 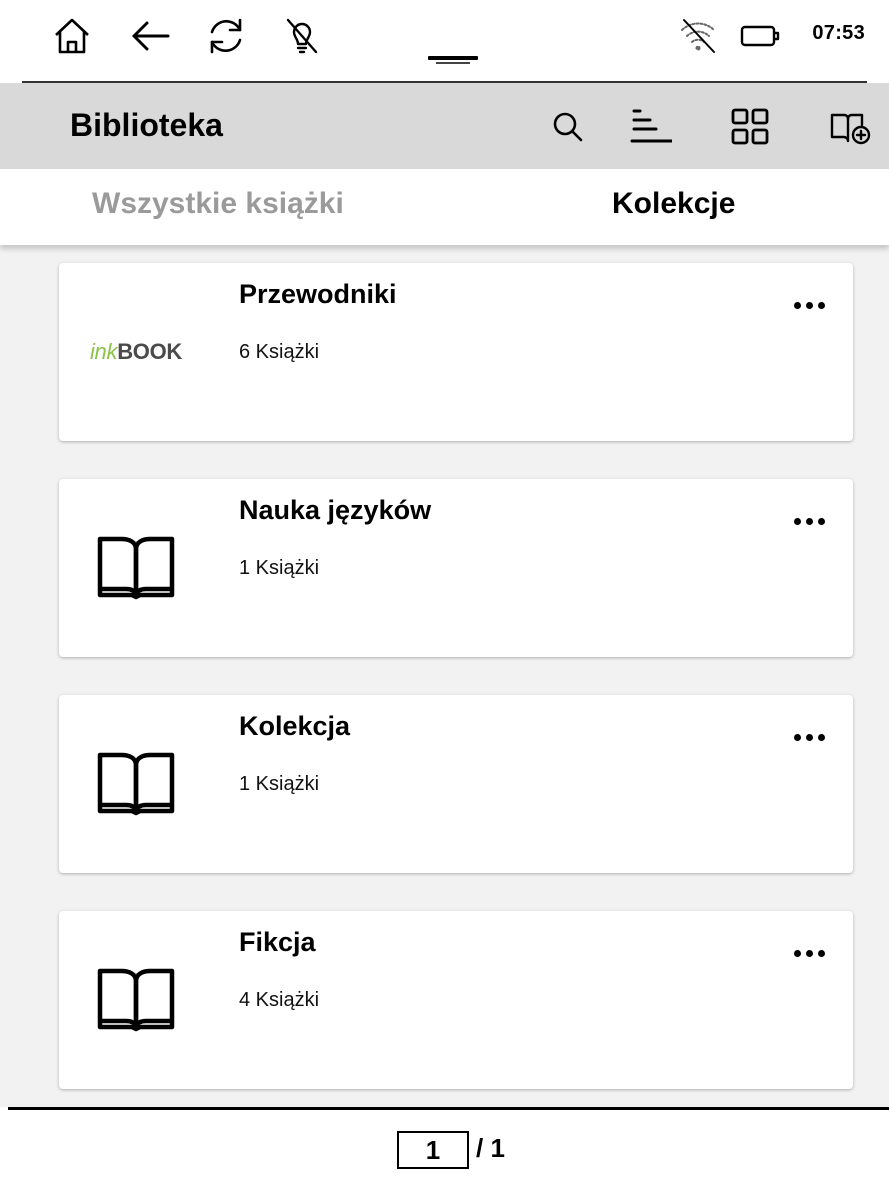 What do you see at coordinates (456, 1000) in the screenshot?
I see `collection-card: Fikcja 4 Książki` at bounding box center [456, 1000].